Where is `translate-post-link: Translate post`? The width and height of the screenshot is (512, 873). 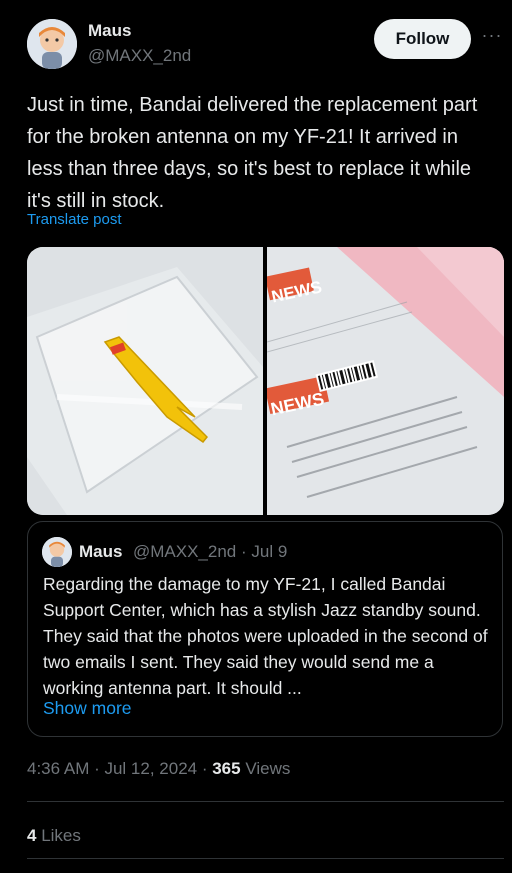 translate-post-link: Translate post is located at coordinates (74, 219).